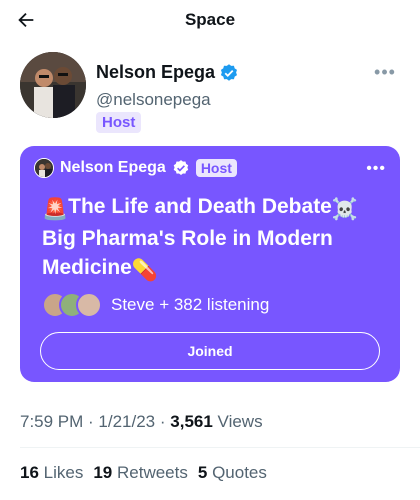 This screenshot has width=420, height=500. I want to click on engagement-stats: 16 Likes 19 Retweets 5 Quotes, so click(143, 473).